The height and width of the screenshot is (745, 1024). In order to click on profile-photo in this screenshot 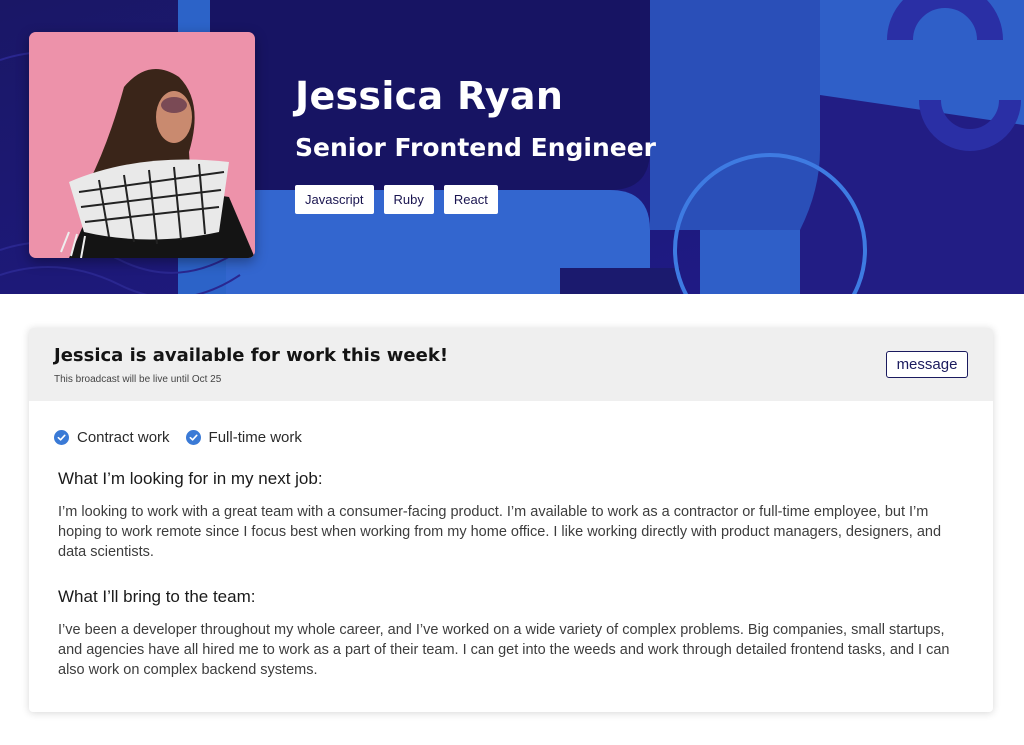, I will do `click(142, 145)`.